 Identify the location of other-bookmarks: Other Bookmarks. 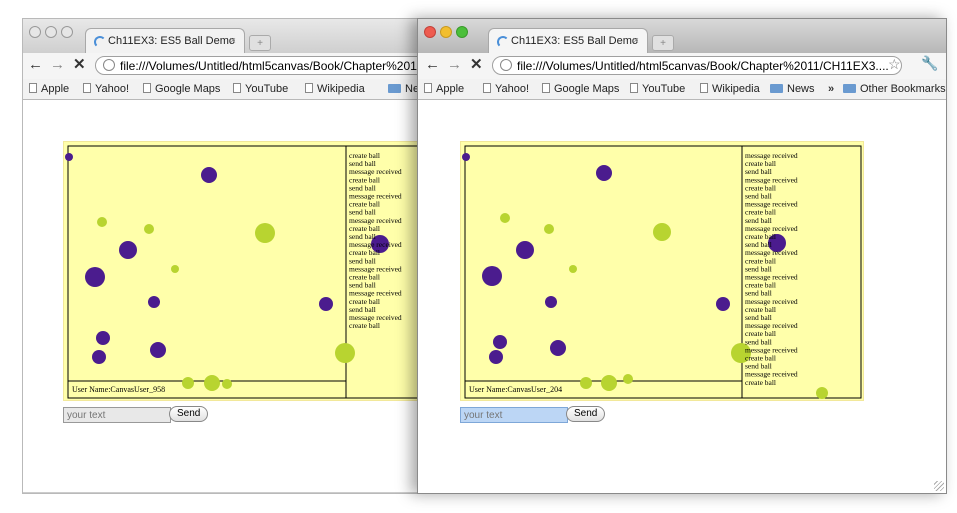
(894, 89).